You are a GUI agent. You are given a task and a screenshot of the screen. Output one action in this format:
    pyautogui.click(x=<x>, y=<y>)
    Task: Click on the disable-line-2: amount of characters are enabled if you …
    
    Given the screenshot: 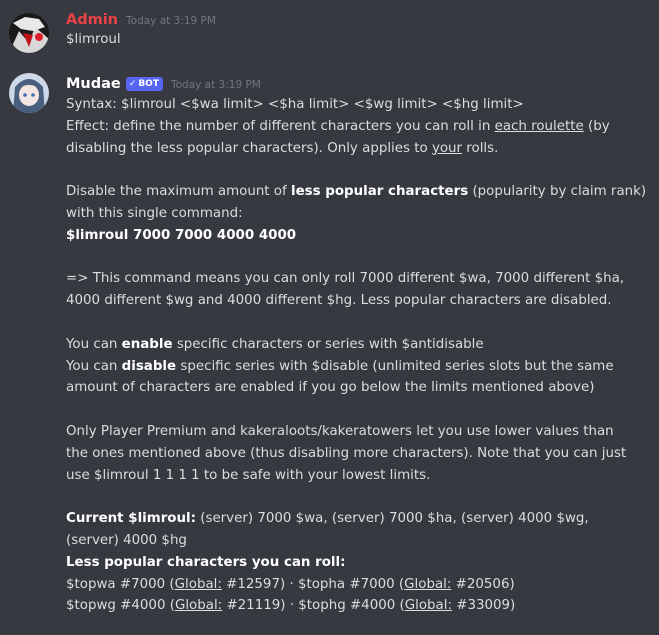 What is the action you would take?
    pyautogui.click(x=330, y=388)
    